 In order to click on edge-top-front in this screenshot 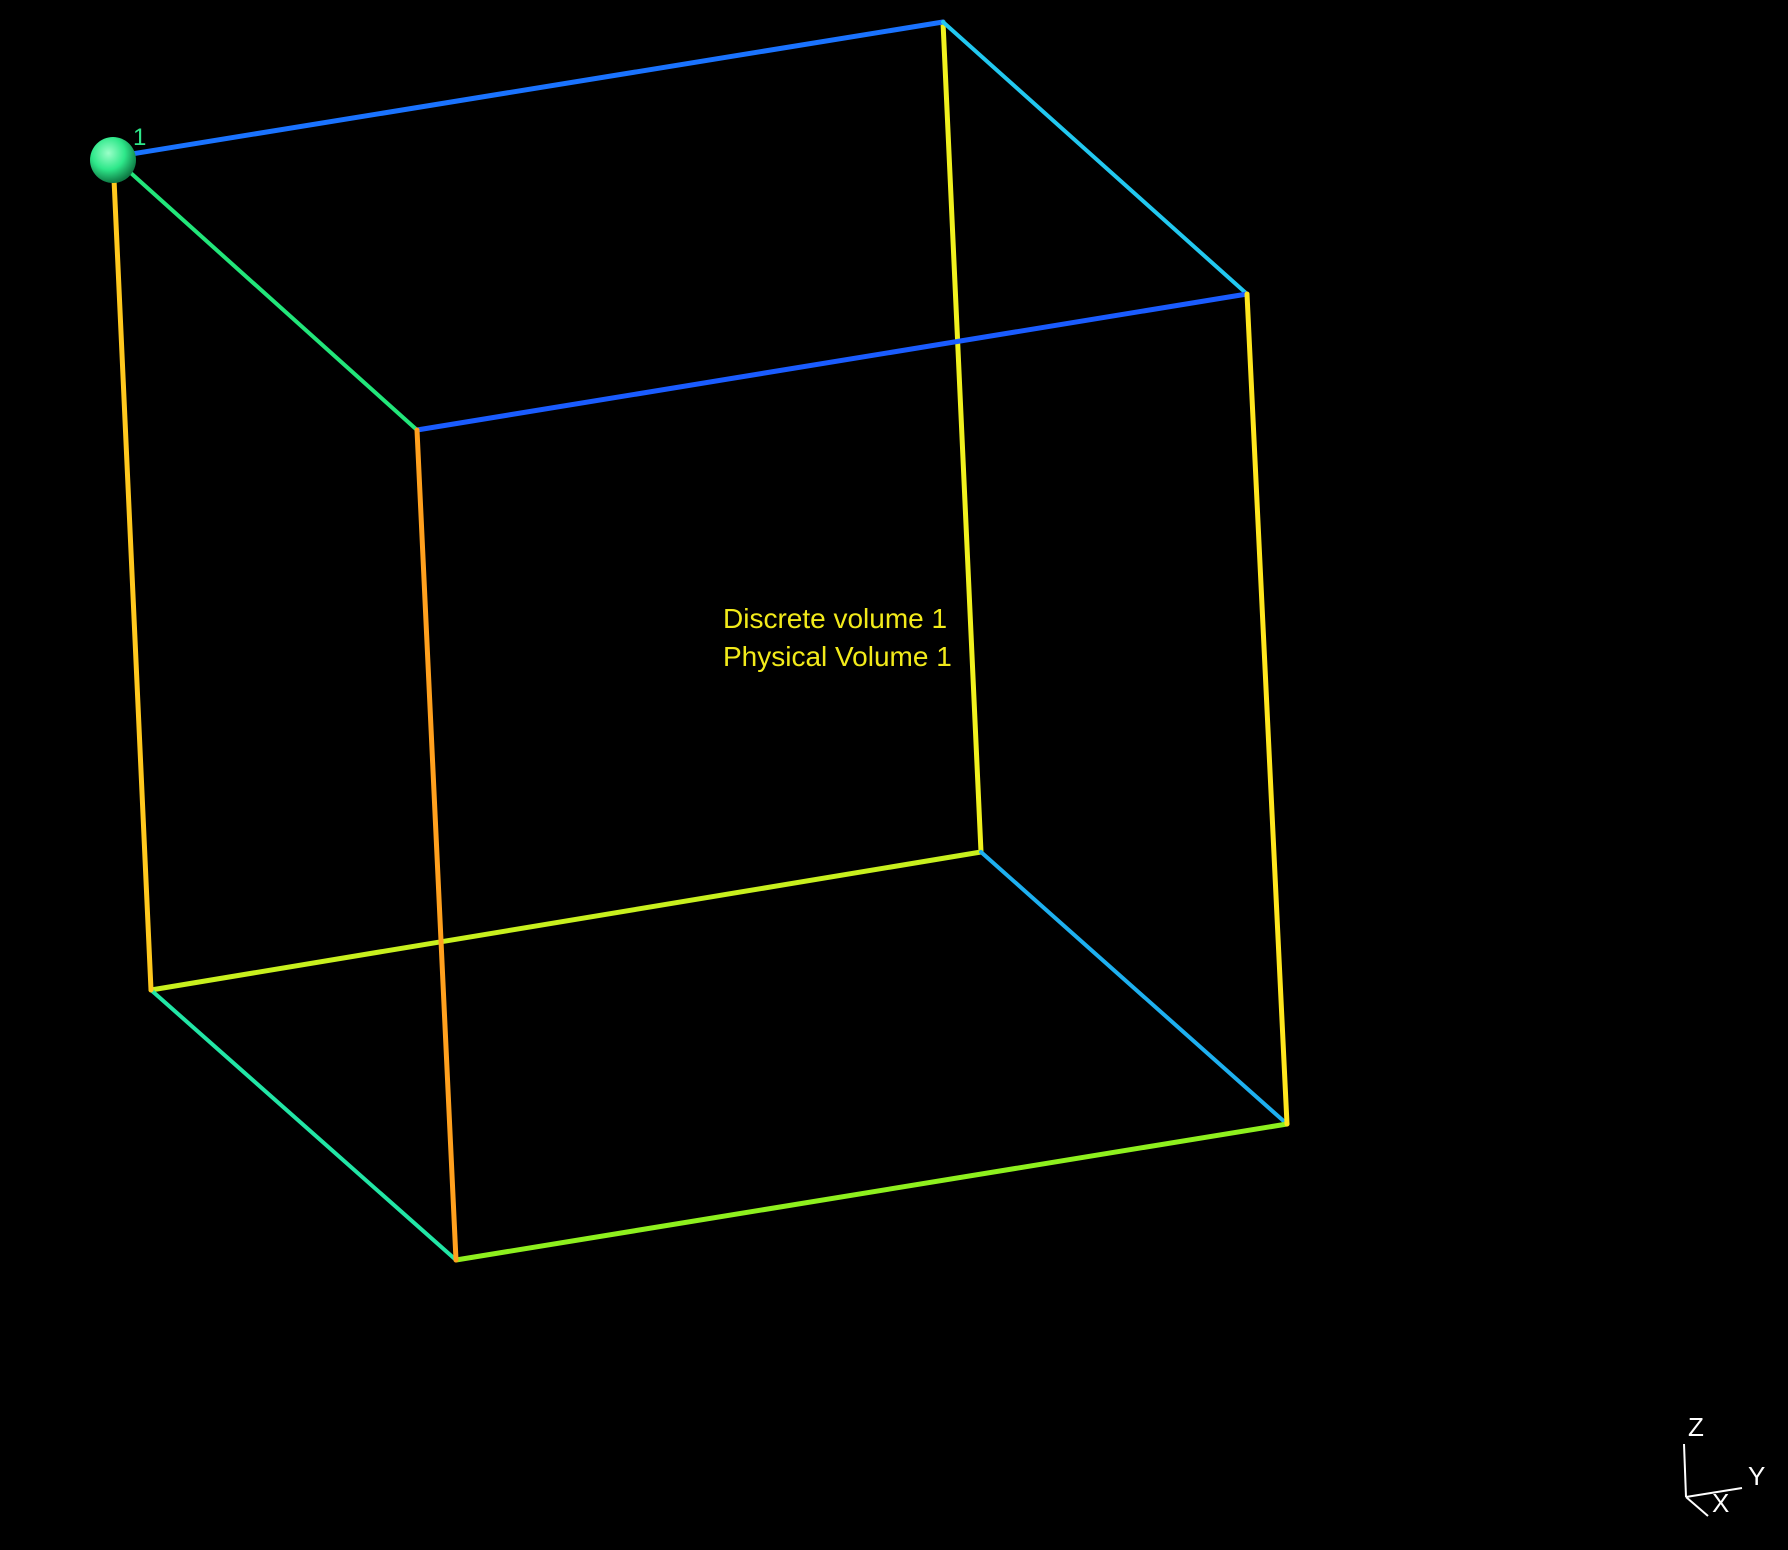, I will do `click(832, 362)`.